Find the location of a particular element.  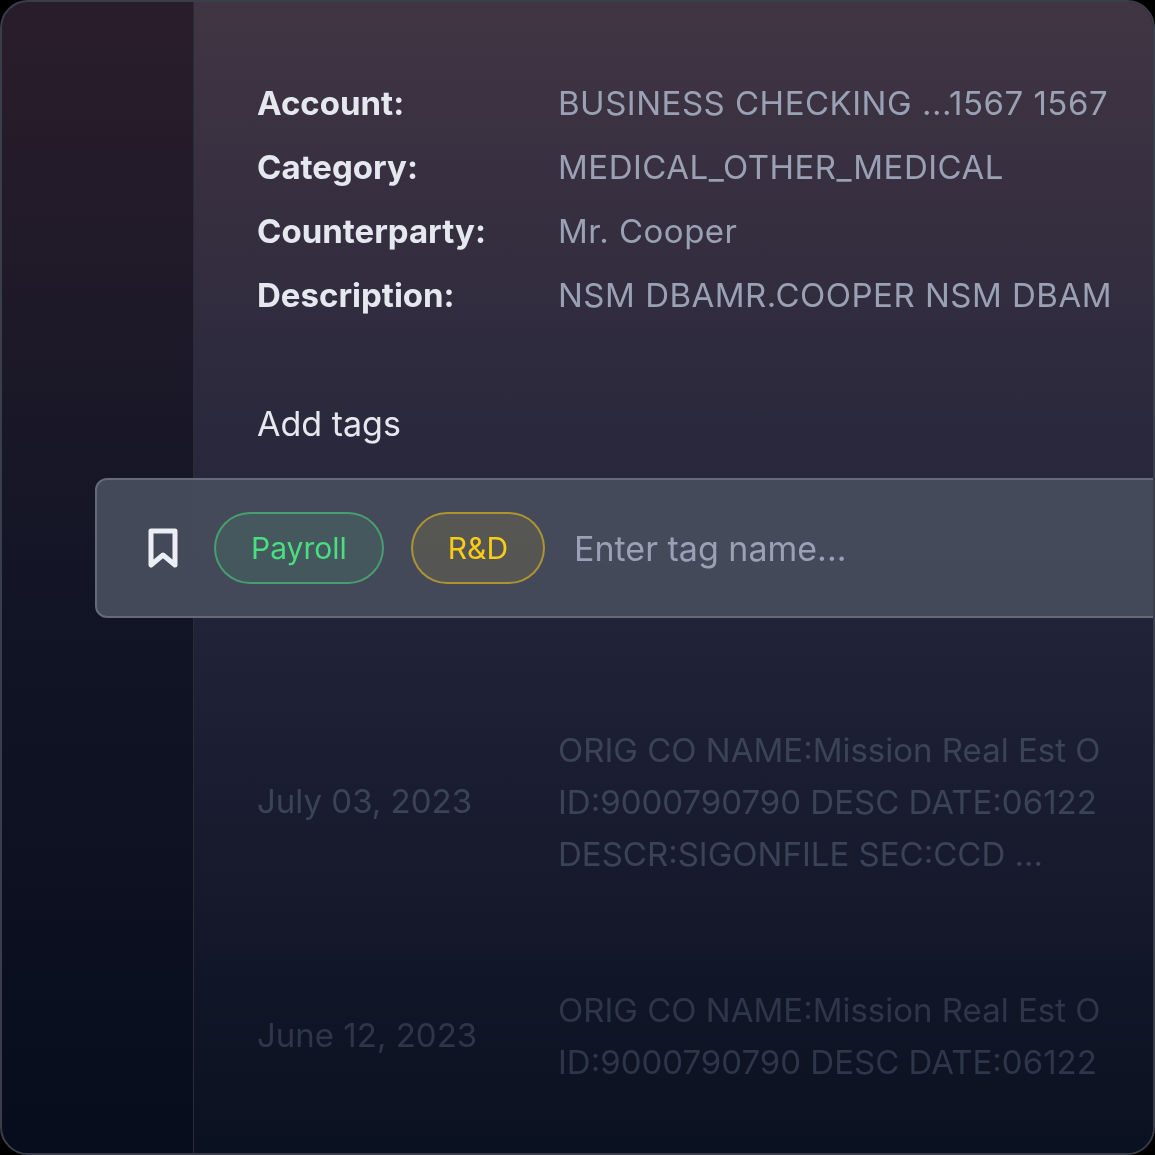

field-value: Mr. Cooper is located at coordinates (648, 232).